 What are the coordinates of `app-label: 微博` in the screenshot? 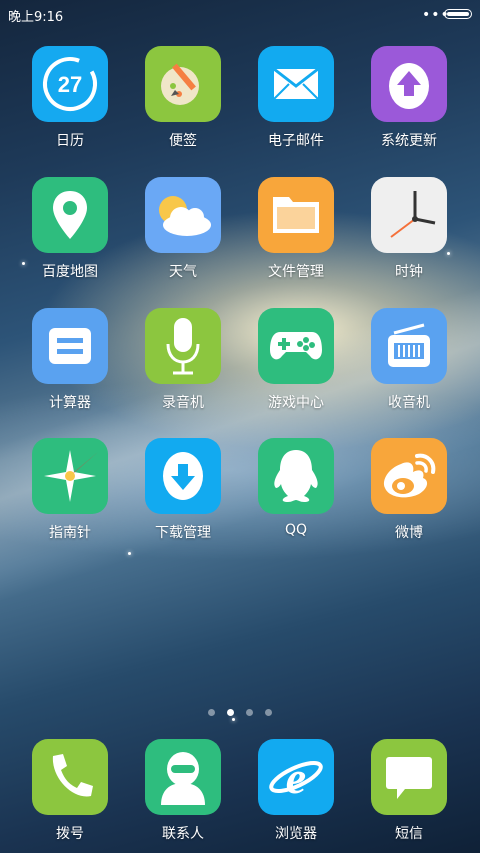 It's located at (409, 533).